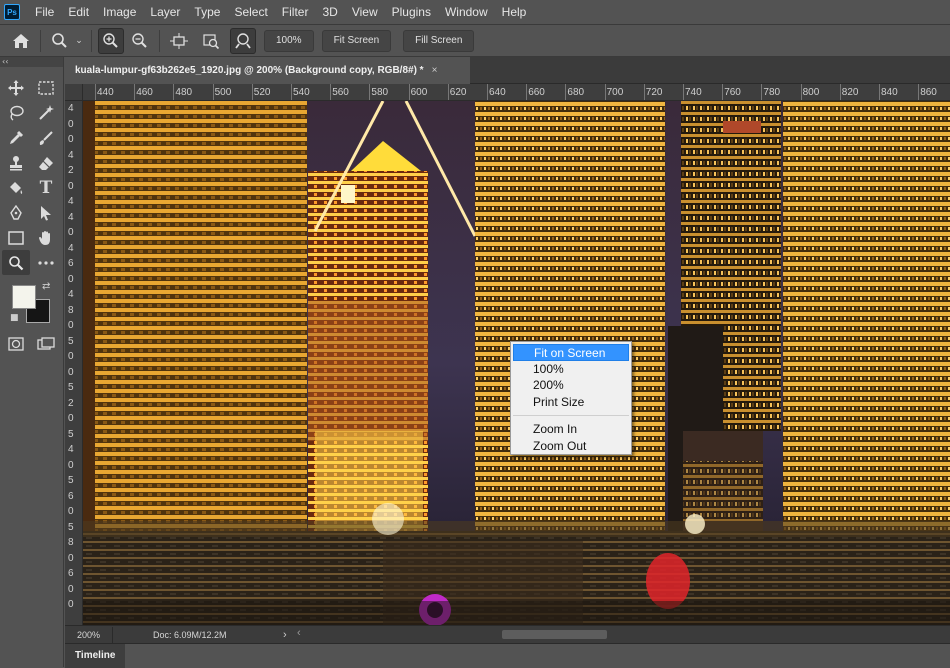 The image size is (950, 668). Describe the element at coordinates (250, 12) in the screenshot. I see `menu-select: Select` at that location.